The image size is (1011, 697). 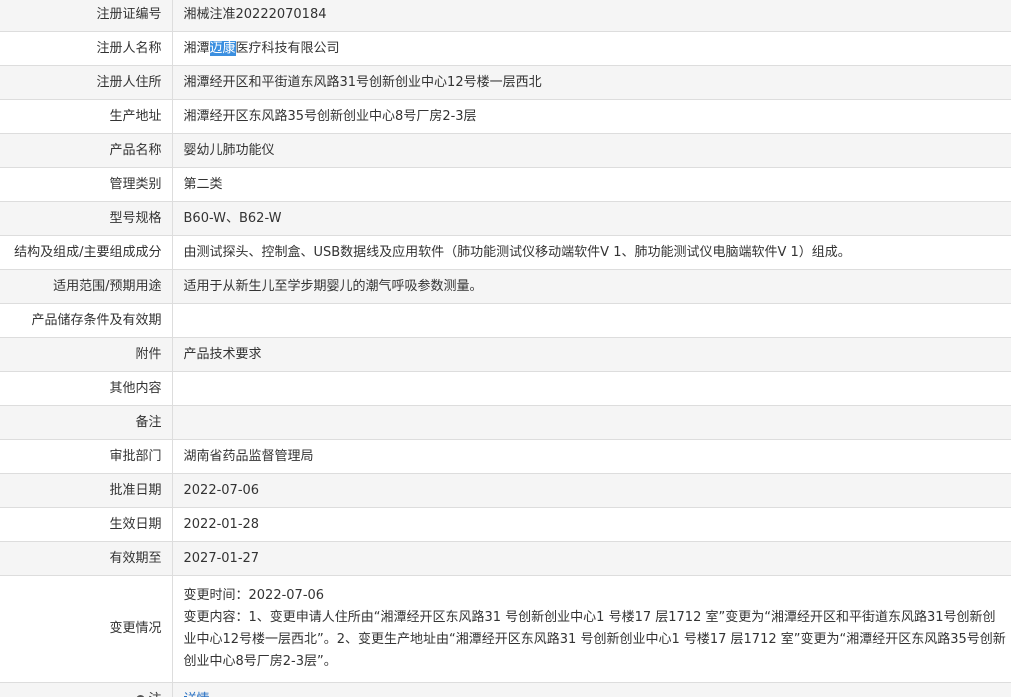 I want to click on row-valid-until: 有效期至 2027-01-27, so click(x=505, y=558).